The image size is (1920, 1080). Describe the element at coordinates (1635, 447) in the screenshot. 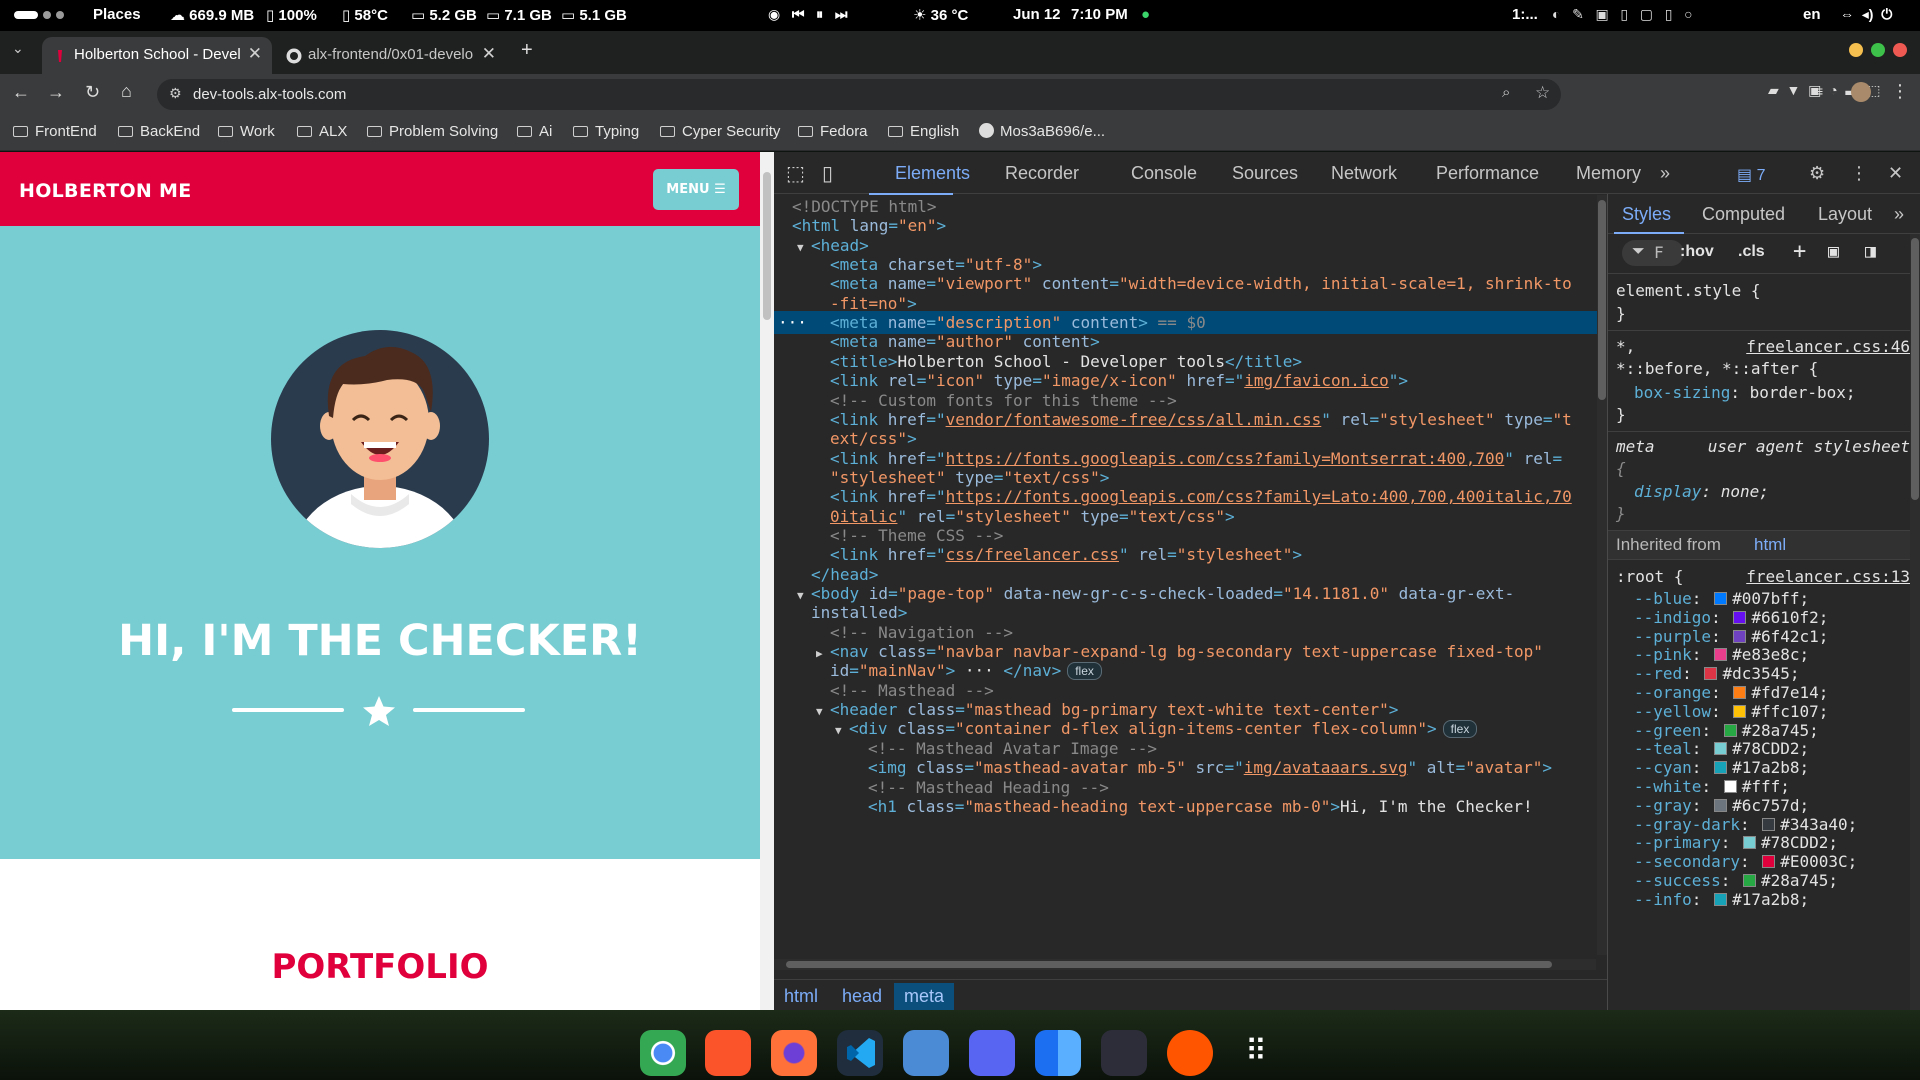

I see `rule-selector: meta` at that location.